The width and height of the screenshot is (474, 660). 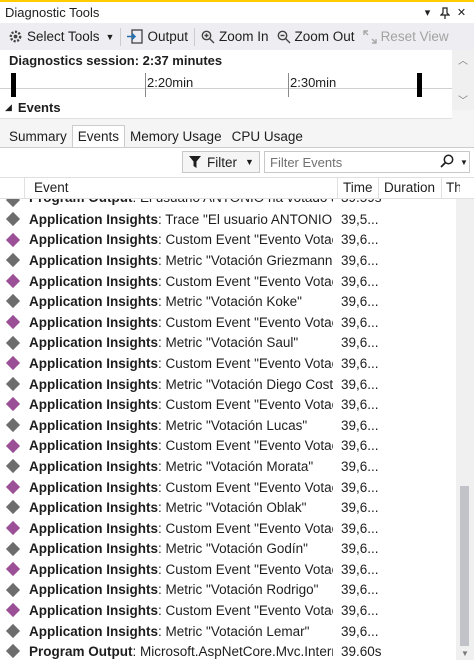 I want to click on column-event: Event, so click(x=51, y=189).